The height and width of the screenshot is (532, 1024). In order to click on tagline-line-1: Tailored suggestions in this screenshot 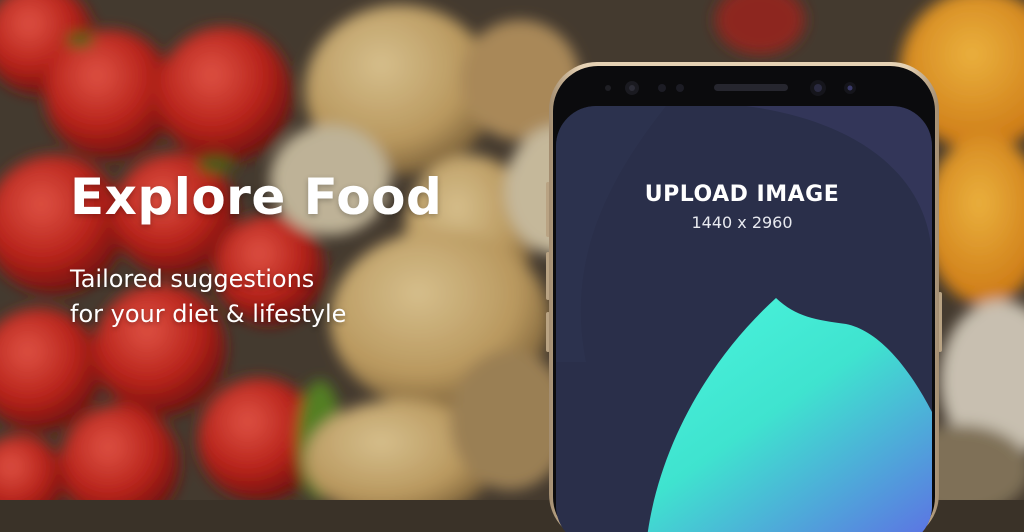, I will do `click(192, 279)`.